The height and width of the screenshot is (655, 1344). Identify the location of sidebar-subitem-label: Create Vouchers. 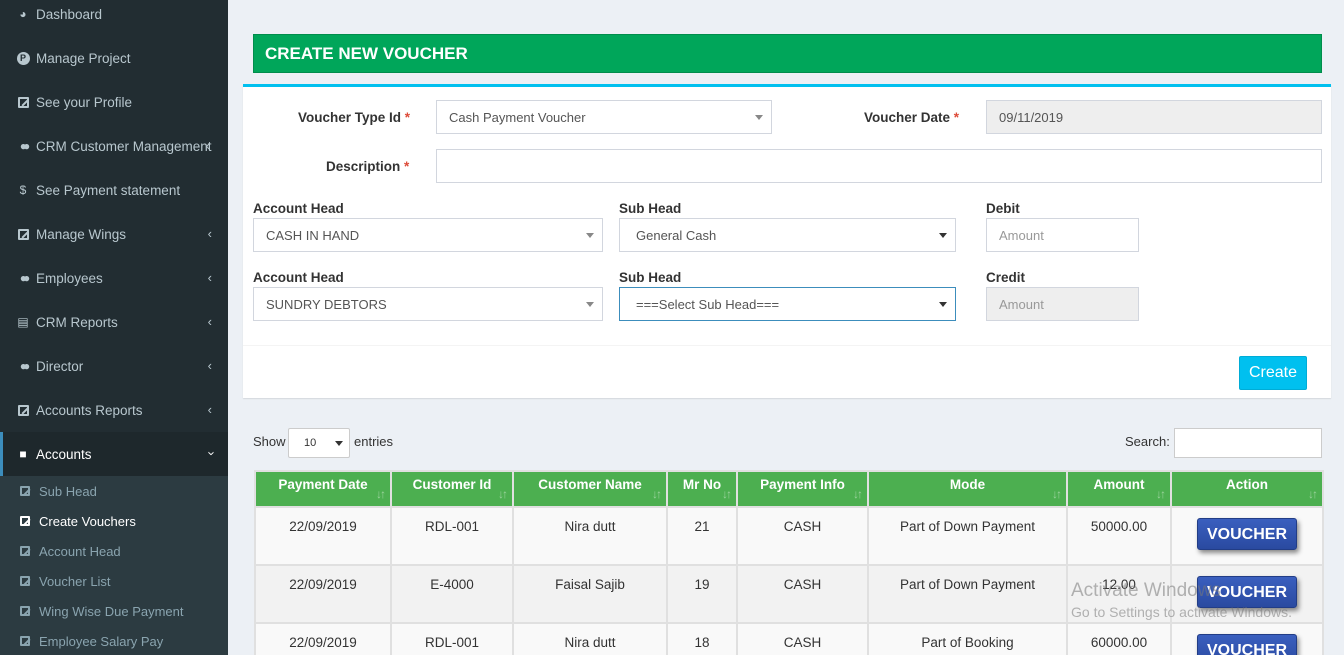
(87, 521).